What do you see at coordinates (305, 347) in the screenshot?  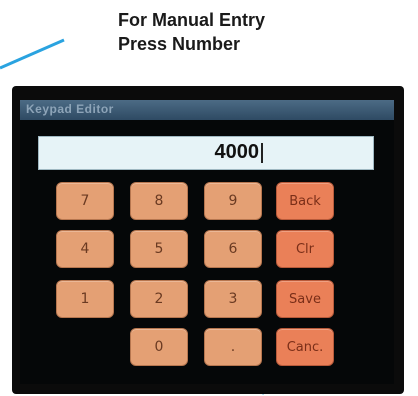 I see `cancel-button: Canc.` at bounding box center [305, 347].